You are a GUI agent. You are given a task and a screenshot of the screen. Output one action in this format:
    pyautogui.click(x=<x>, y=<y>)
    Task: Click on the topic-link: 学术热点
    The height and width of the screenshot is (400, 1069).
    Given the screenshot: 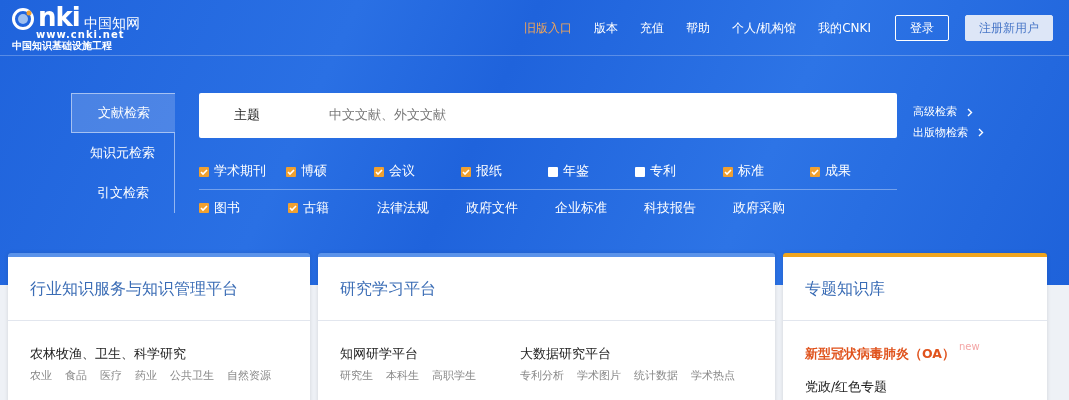 What is the action you would take?
    pyautogui.click(x=713, y=374)
    